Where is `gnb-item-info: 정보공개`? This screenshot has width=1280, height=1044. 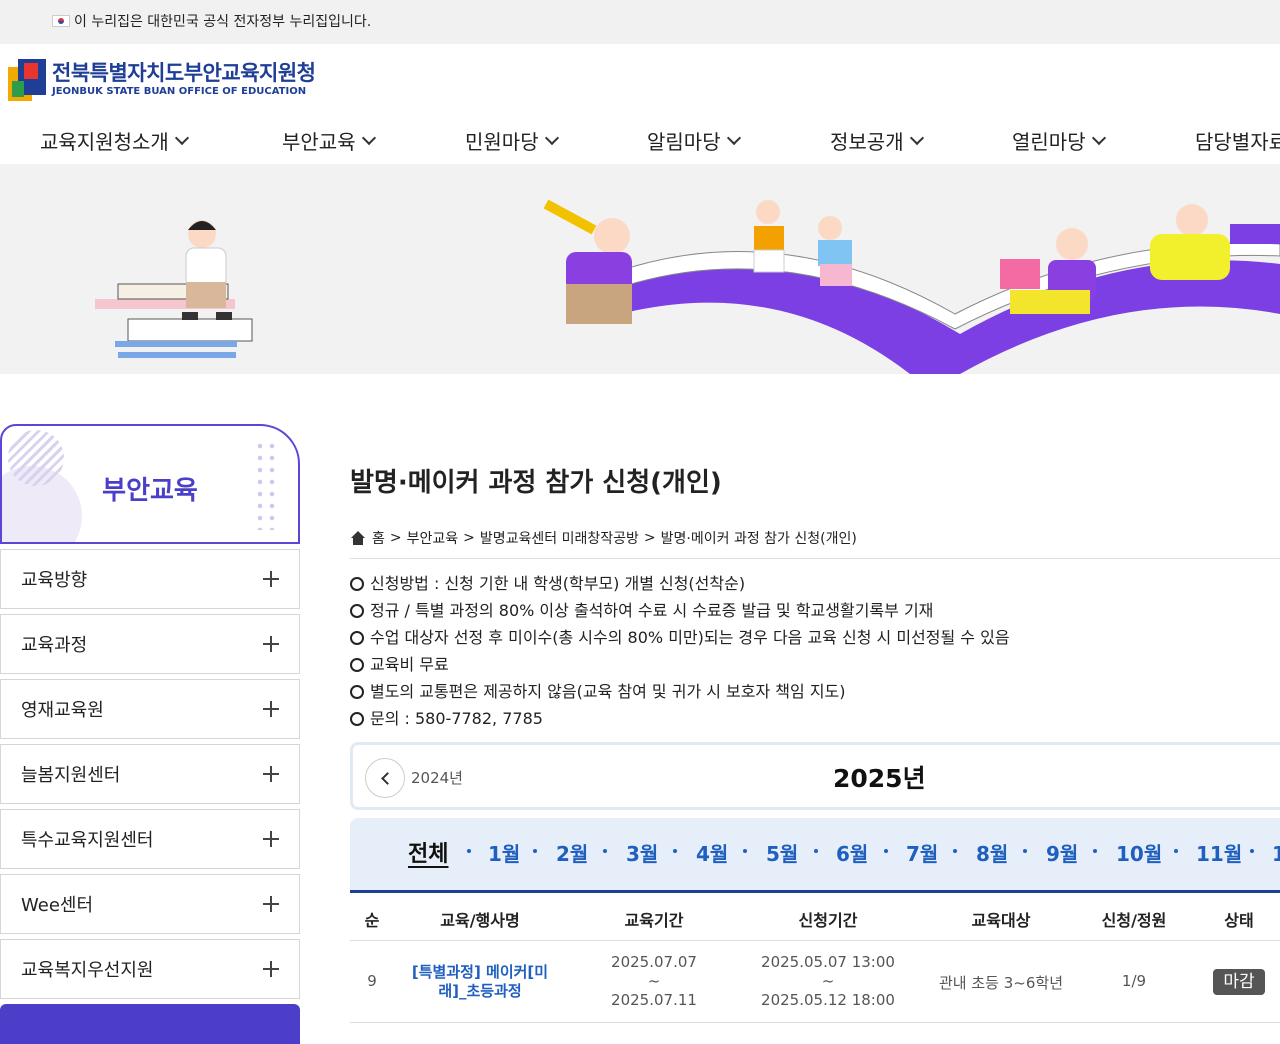
gnb-item-info: 정보공개 is located at coordinates (877, 140).